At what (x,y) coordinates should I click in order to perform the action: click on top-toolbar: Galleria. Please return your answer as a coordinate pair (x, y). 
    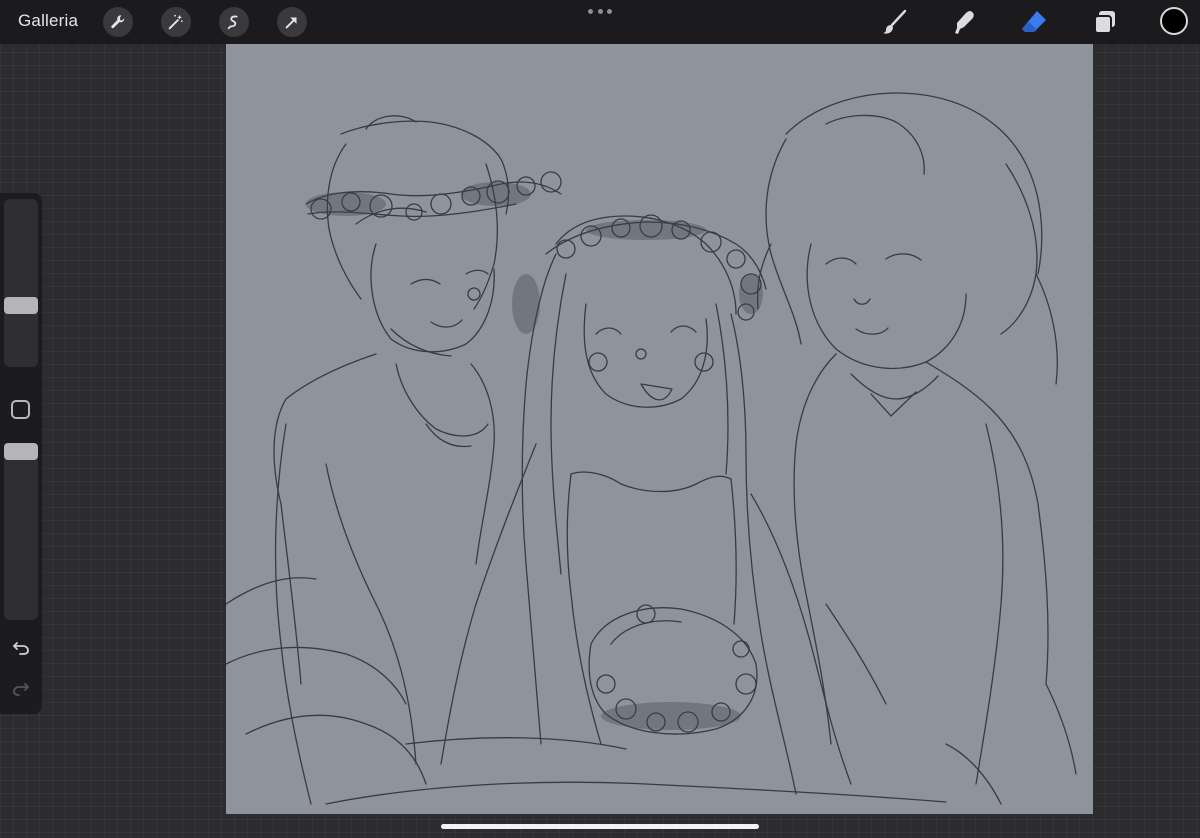
    Looking at the image, I should click on (600, 22).